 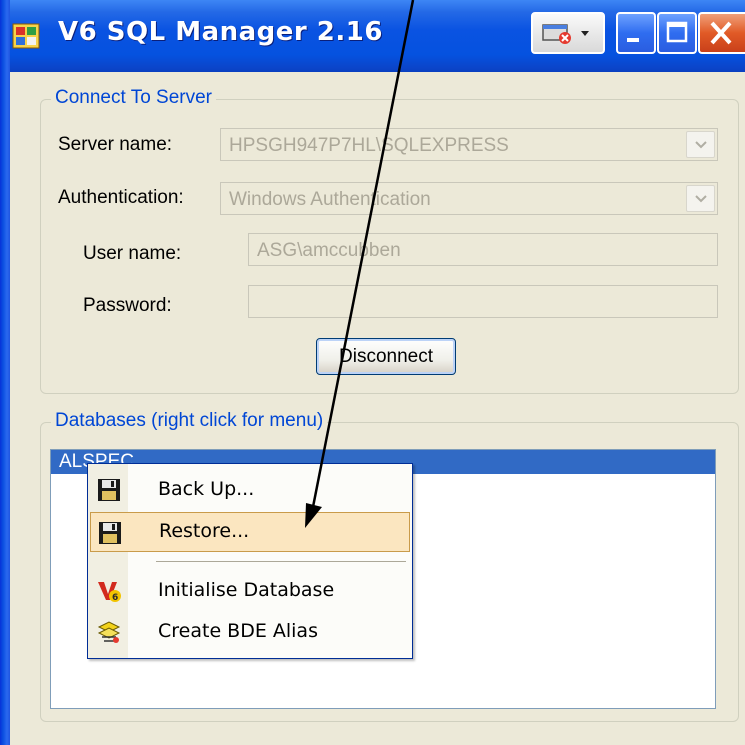 I want to click on authentication-dropdown-button, so click(x=700, y=198).